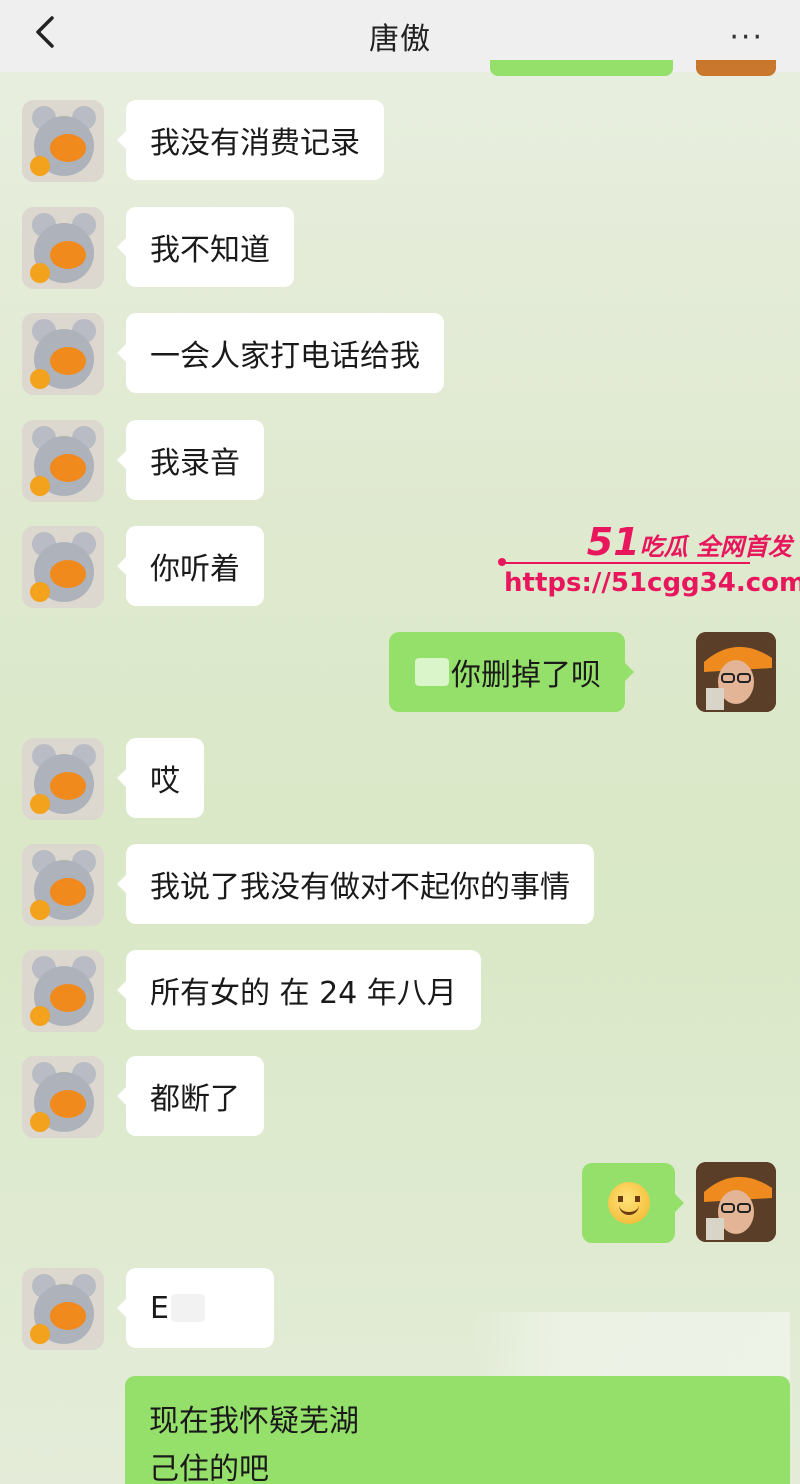 The width and height of the screenshot is (800, 1484). I want to click on message-text: 我不知道, so click(210, 250).